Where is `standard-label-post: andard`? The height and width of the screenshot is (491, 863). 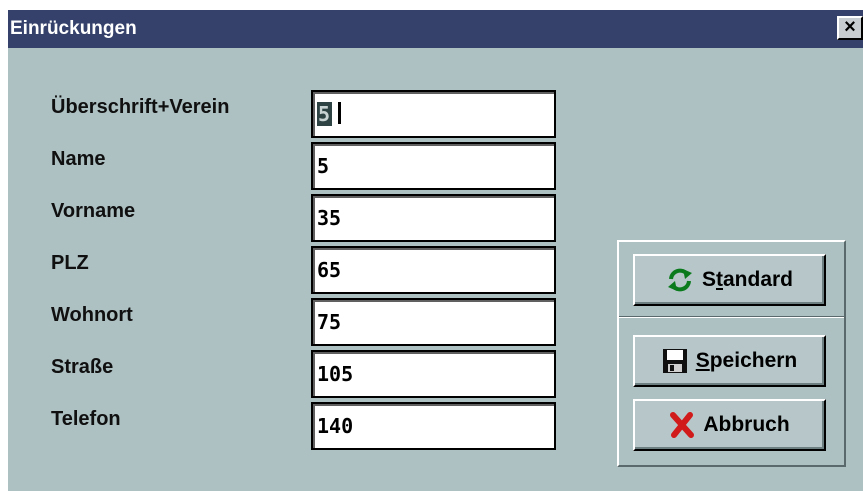 standard-label-post: andard is located at coordinates (758, 279).